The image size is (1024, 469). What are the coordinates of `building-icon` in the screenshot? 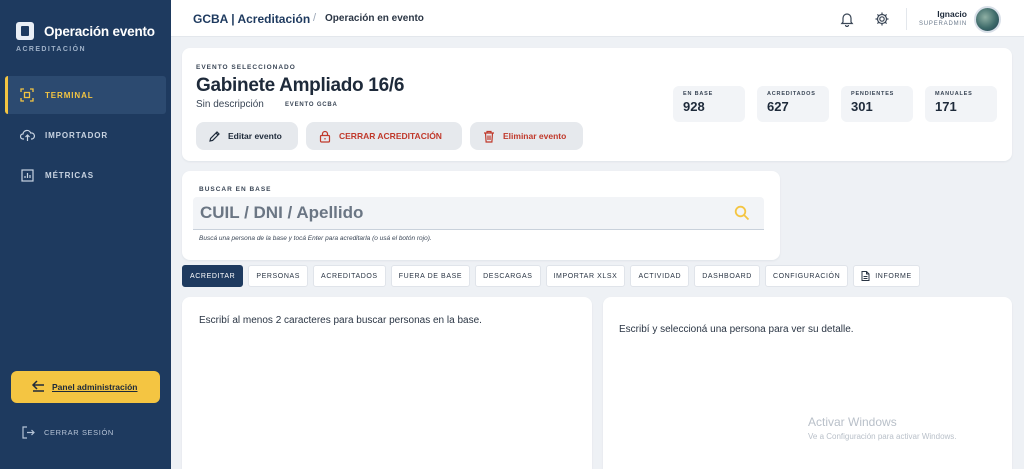 It's located at (25, 31).